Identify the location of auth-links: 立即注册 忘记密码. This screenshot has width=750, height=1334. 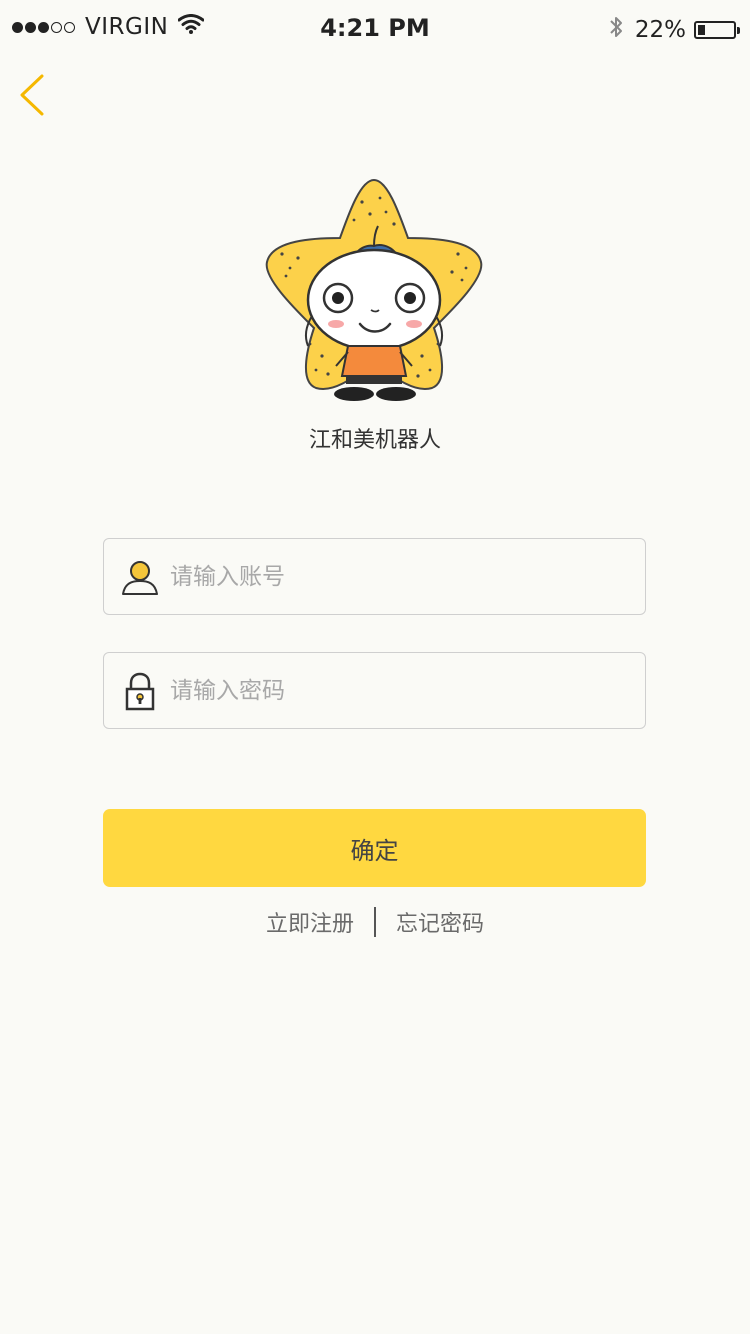
(375, 922).